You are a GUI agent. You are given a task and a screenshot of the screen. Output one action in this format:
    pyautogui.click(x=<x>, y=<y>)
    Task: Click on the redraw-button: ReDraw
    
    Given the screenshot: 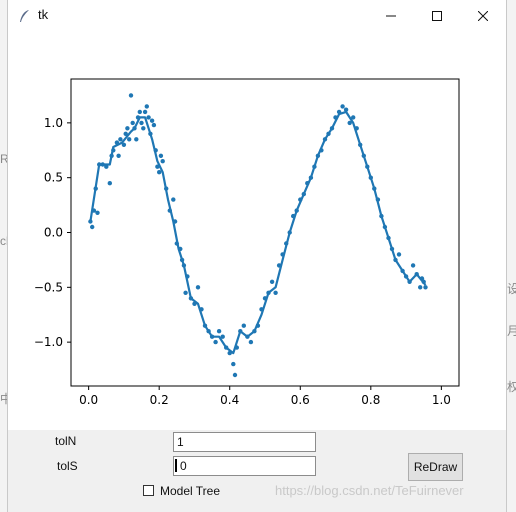 What is the action you would take?
    pyautogui.click(x=435, y=467)
    